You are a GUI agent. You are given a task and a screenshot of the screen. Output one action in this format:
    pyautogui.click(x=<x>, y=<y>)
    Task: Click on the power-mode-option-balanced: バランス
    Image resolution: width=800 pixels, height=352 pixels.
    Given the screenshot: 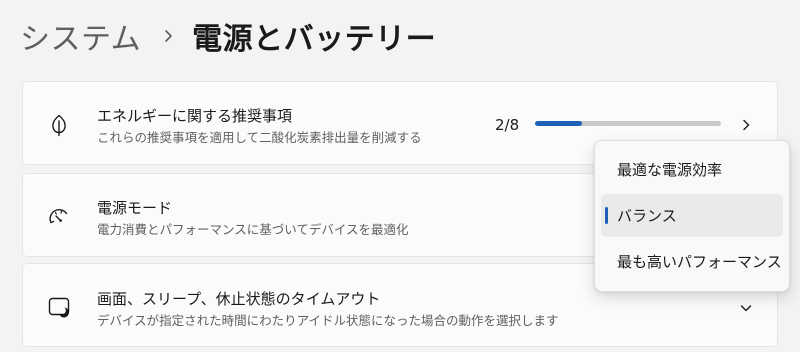 What is the action you would take?
    pyautogui.click(x=692, y=215)
    